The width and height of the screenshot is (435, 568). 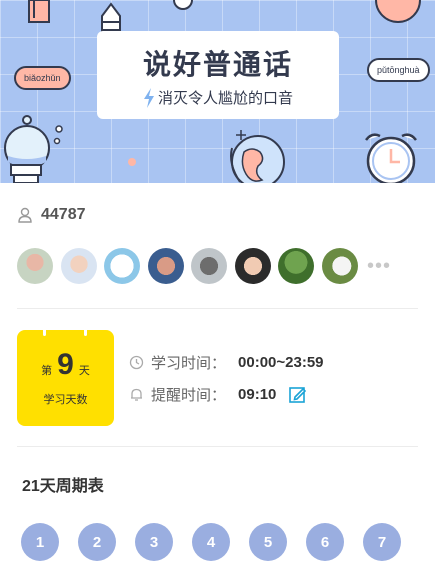 I want to click on study-time-label: 学习时间：, so click(x=189, y=363).